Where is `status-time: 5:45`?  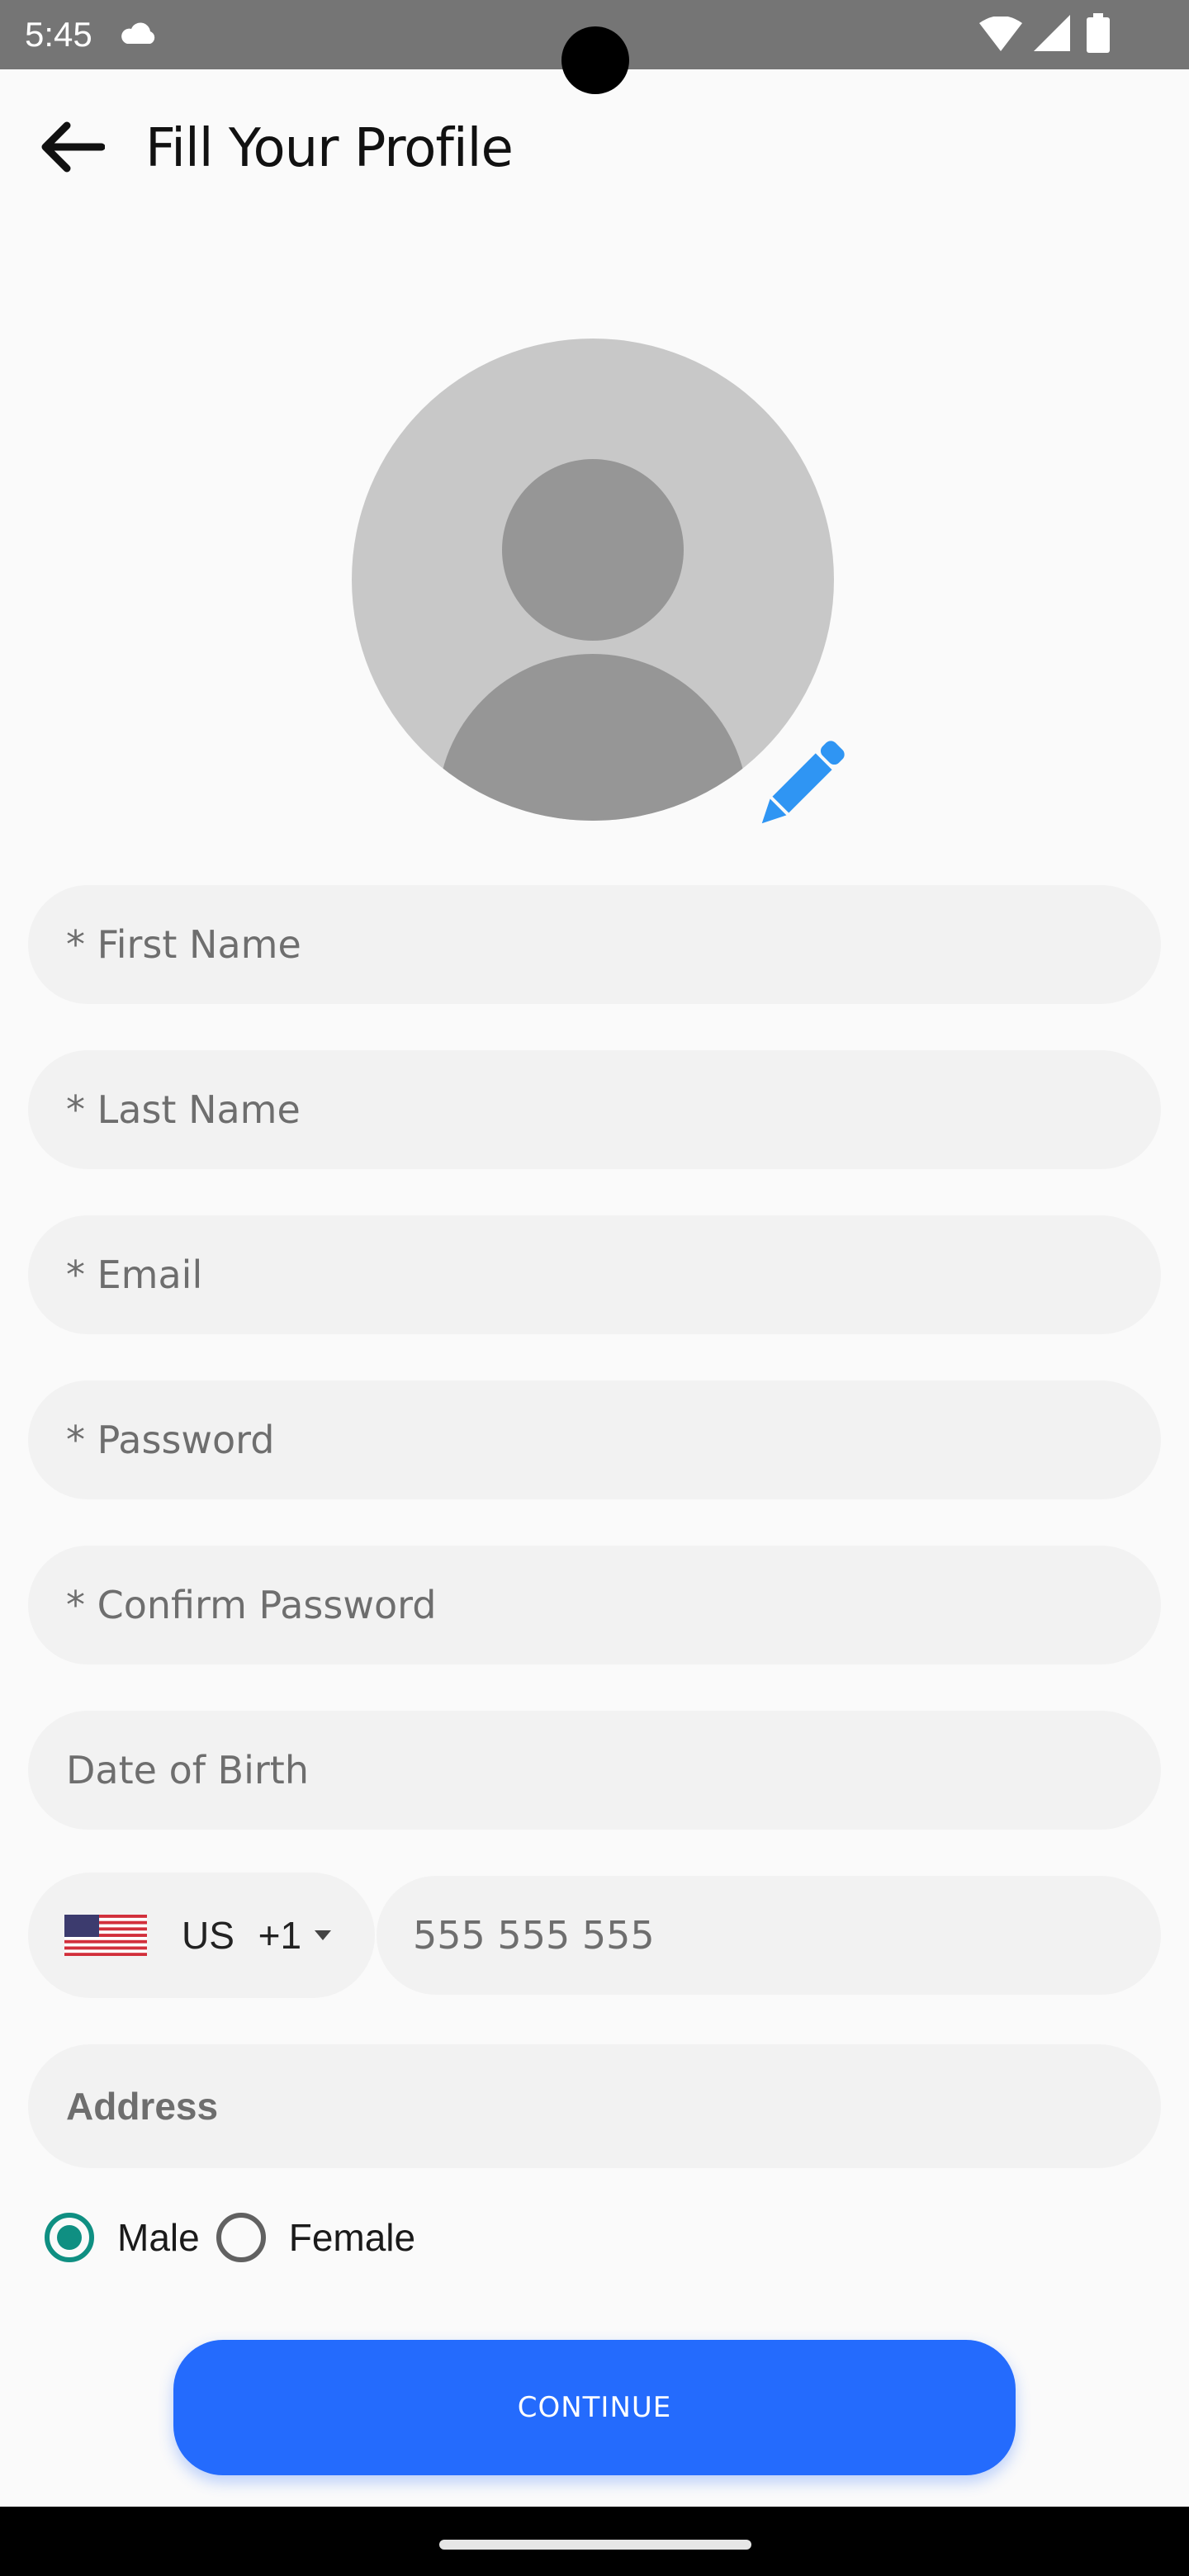 status-time: 5:45 is located at coordinates (58, 34).